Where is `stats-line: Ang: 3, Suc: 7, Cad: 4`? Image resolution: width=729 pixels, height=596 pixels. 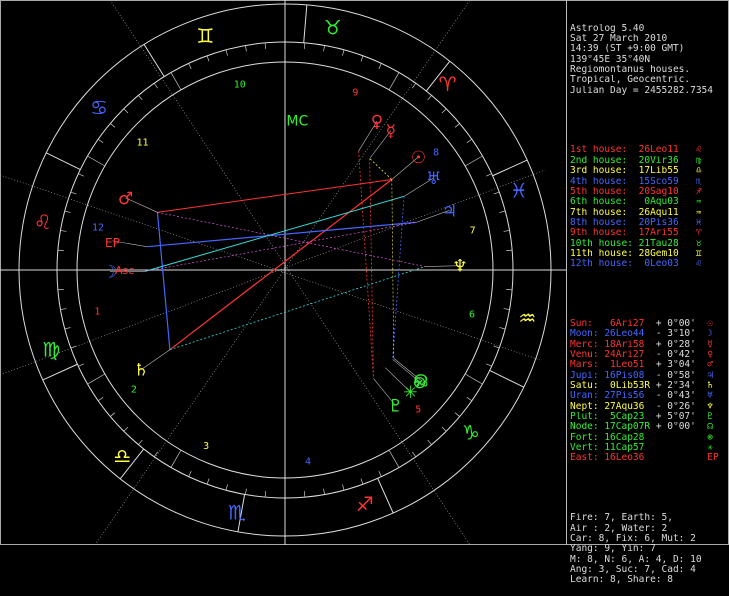
stats-line: Ang: 3, Suc: 7, Cad: 4 is located at coordinates (649, 570).